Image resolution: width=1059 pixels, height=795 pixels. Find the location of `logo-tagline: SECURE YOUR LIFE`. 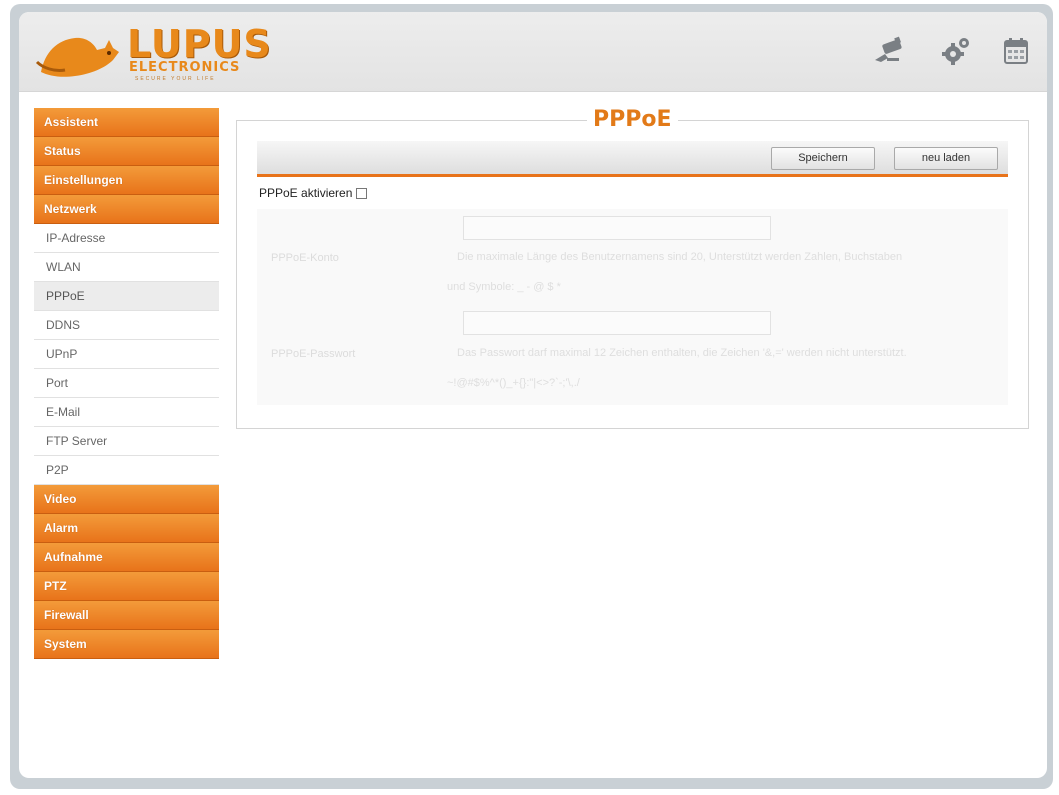

logo-tagline: SECURE YOUR LIFE is located at coordinates (175, 79).